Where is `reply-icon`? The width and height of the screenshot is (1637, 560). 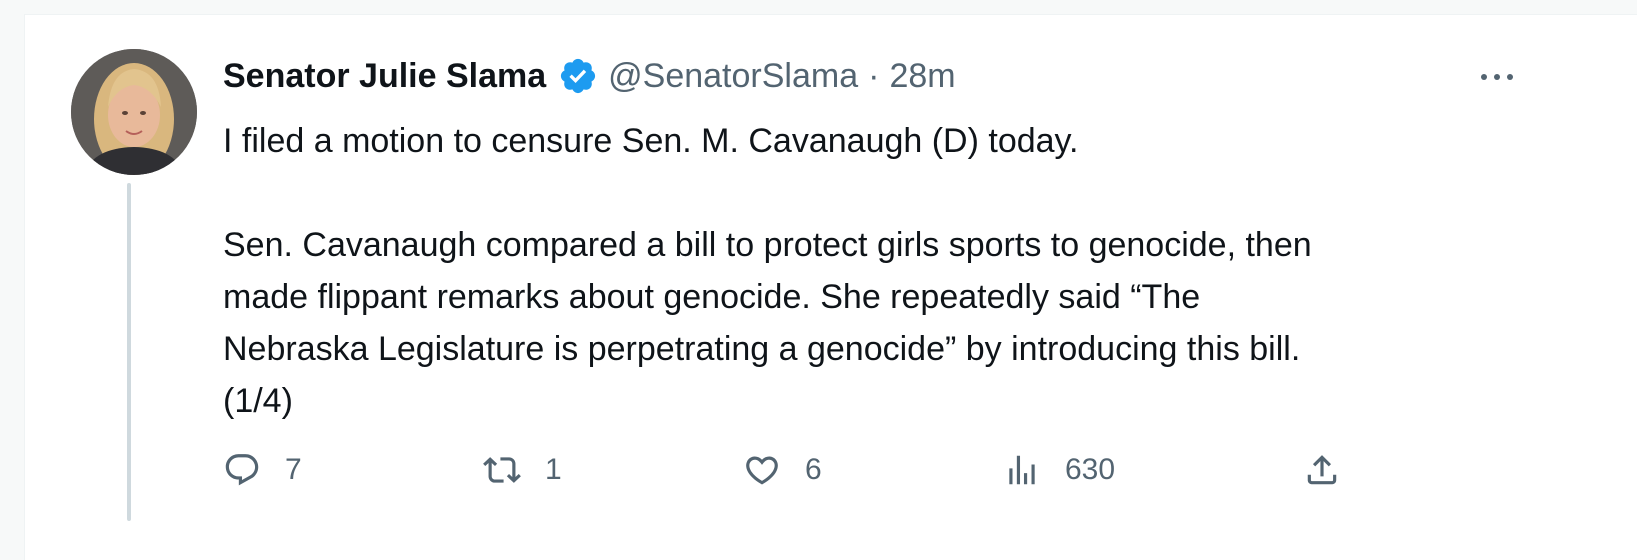 reply-icon is located at coordinates (242, 470).